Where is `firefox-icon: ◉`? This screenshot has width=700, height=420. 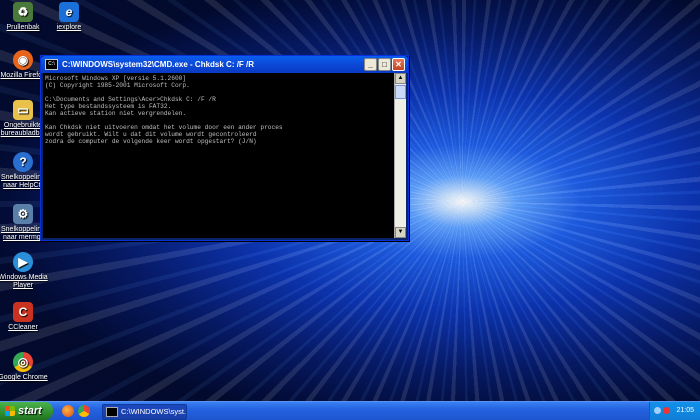
firefox-icon: ◉ is located at coordinates (23, 60).